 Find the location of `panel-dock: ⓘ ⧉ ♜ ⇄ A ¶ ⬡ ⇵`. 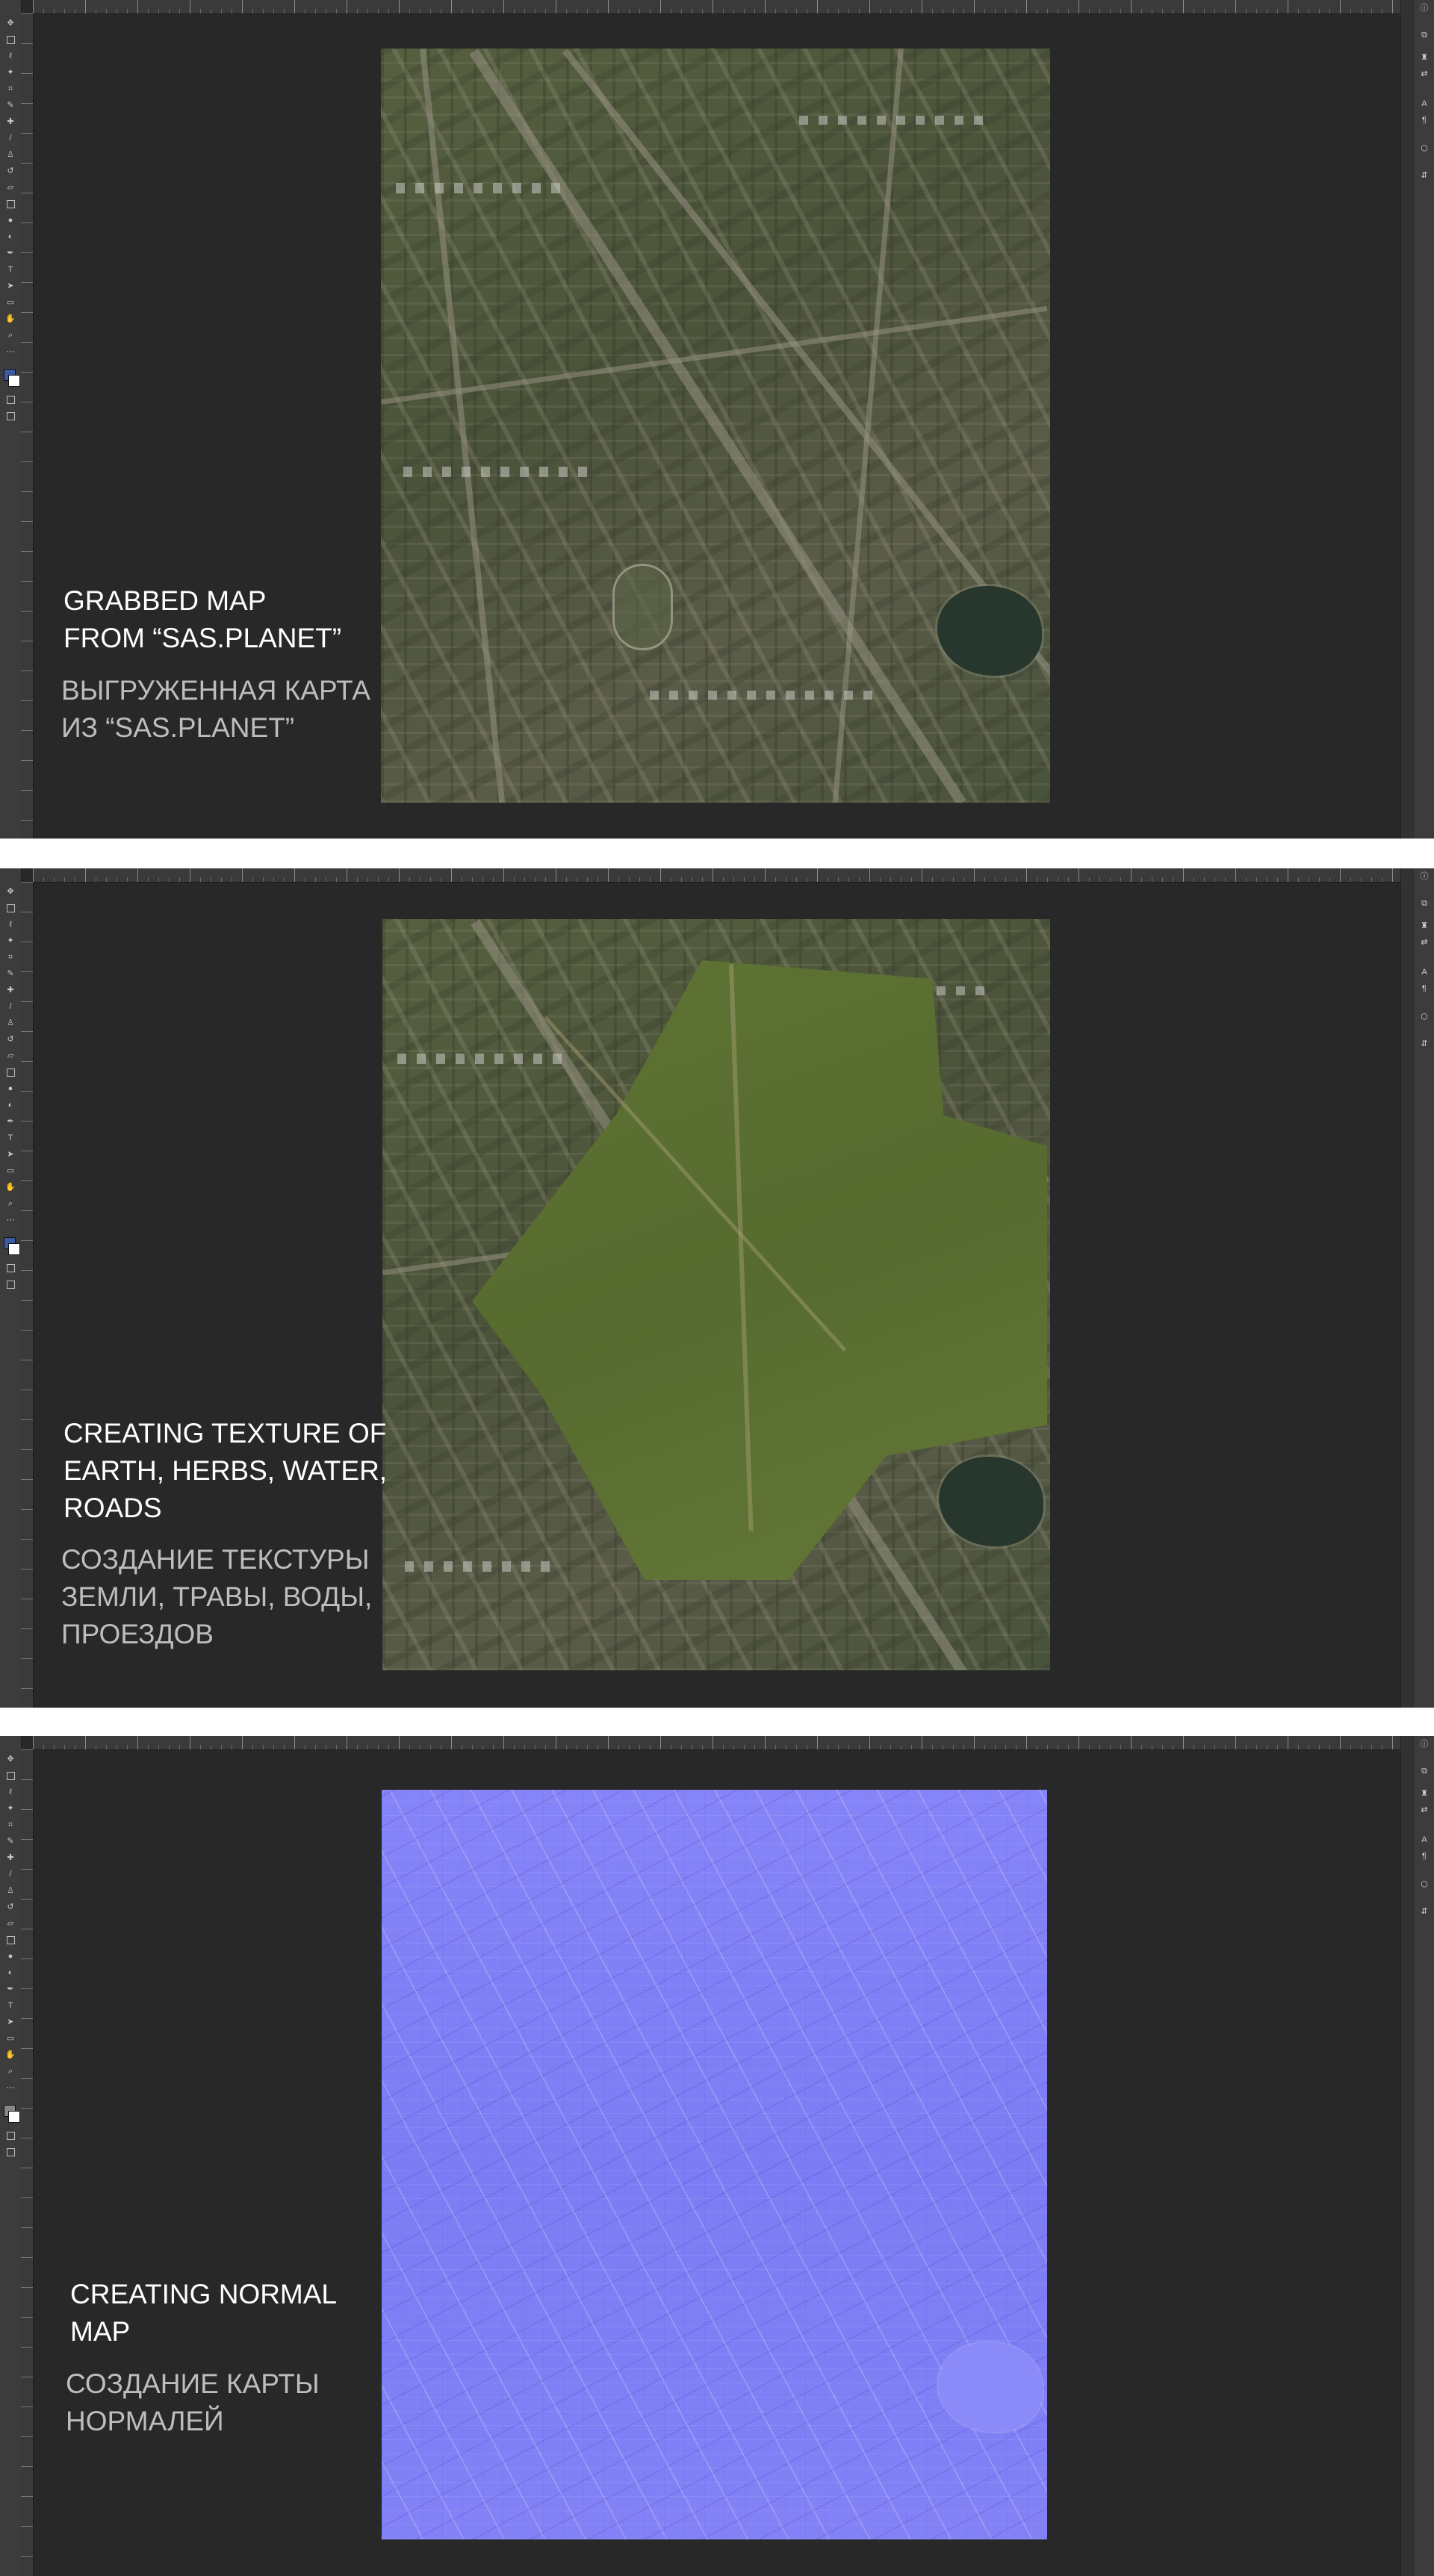

panel-dock: ⓘ ⧉ ♜ ⇄ A ¶ ⬡ ⇵ is located at coordinates (1417, 2156).